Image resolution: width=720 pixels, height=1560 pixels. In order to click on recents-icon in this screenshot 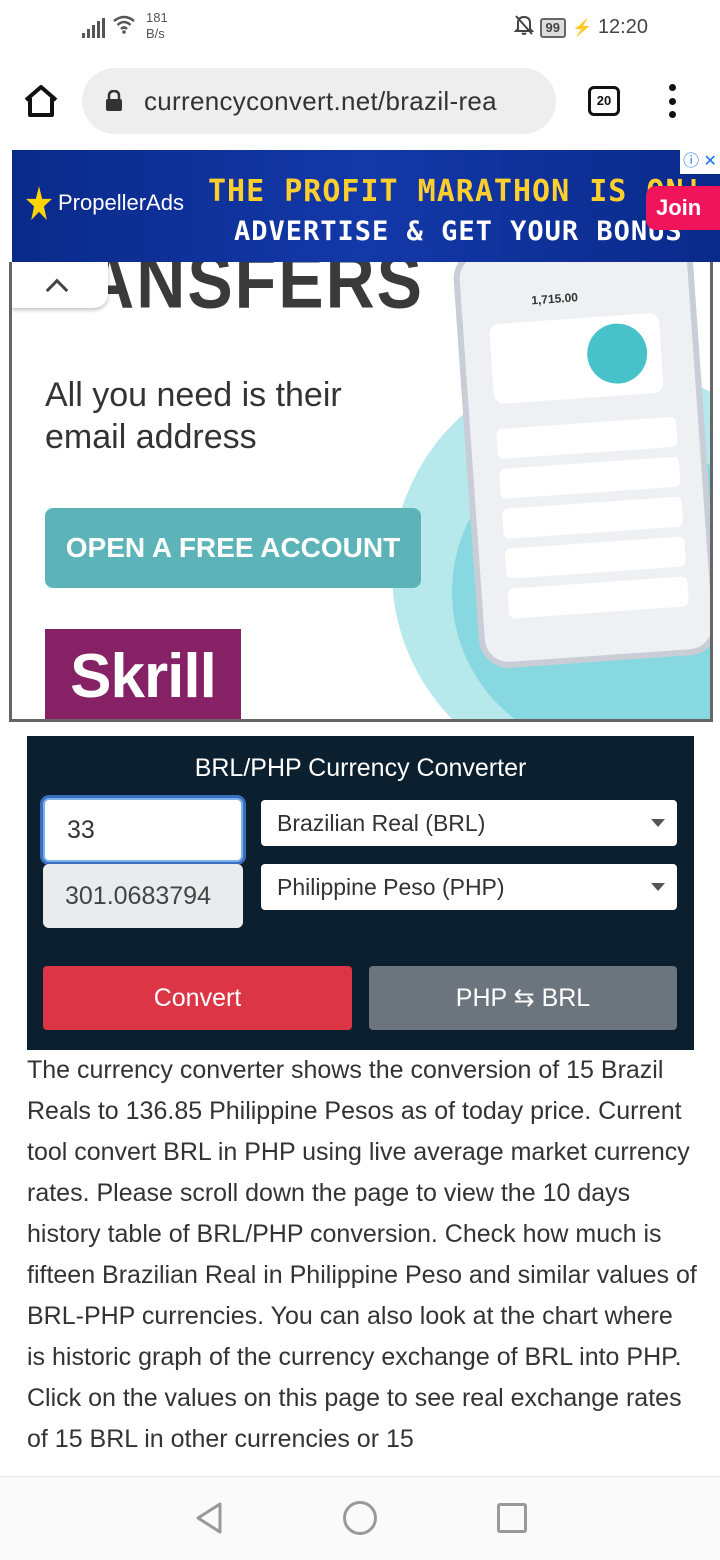, I will do `click(512, 1518)`.